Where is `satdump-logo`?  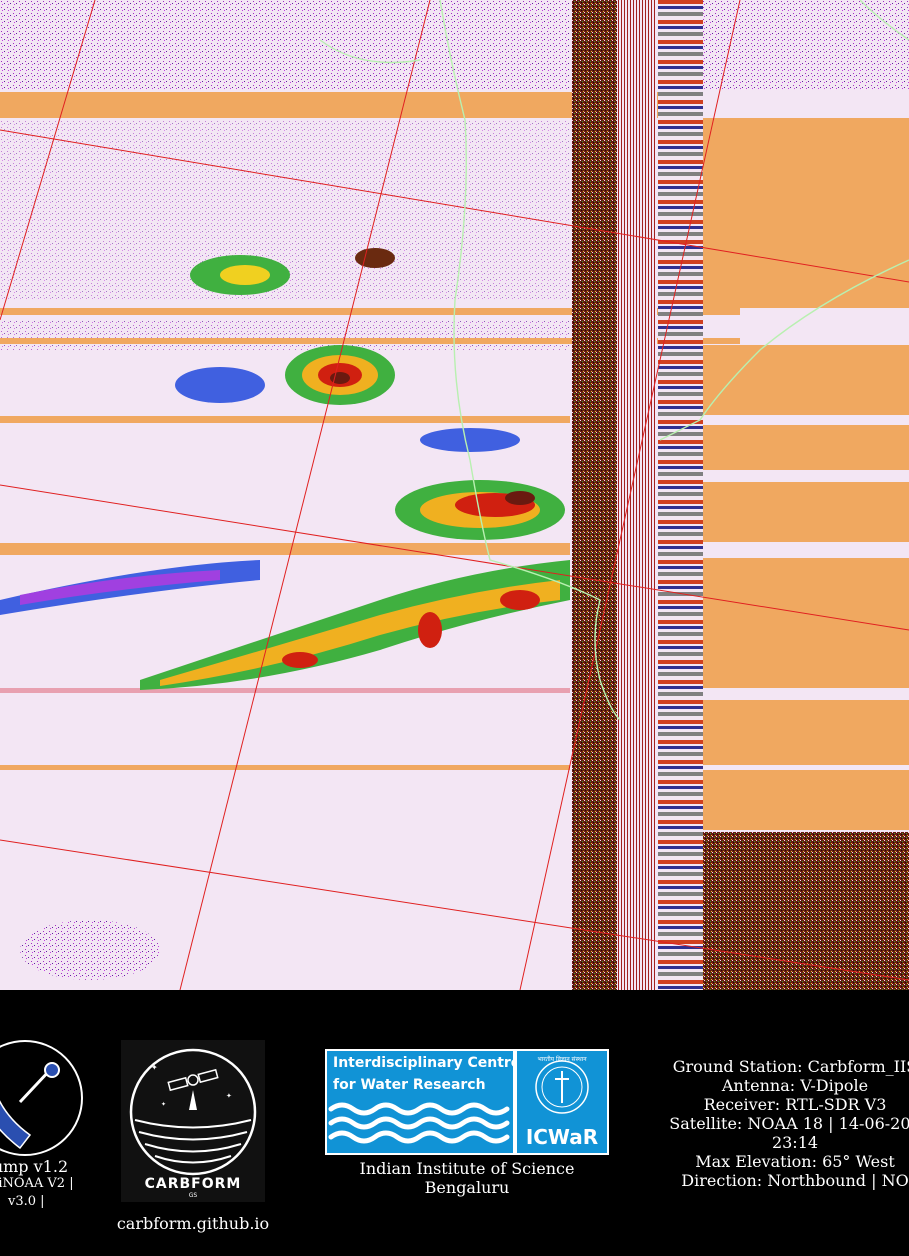 satdump-logo is located at coordinates (41, 1098).